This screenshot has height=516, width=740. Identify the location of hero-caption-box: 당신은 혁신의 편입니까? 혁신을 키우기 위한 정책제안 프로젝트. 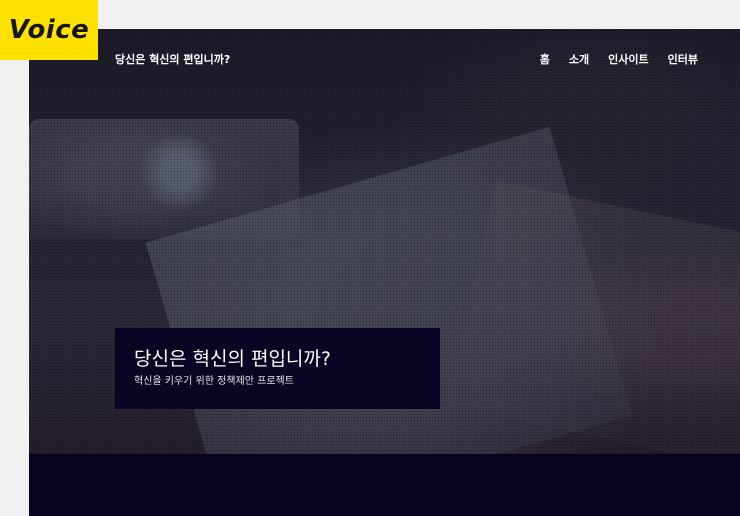
(277, 368).